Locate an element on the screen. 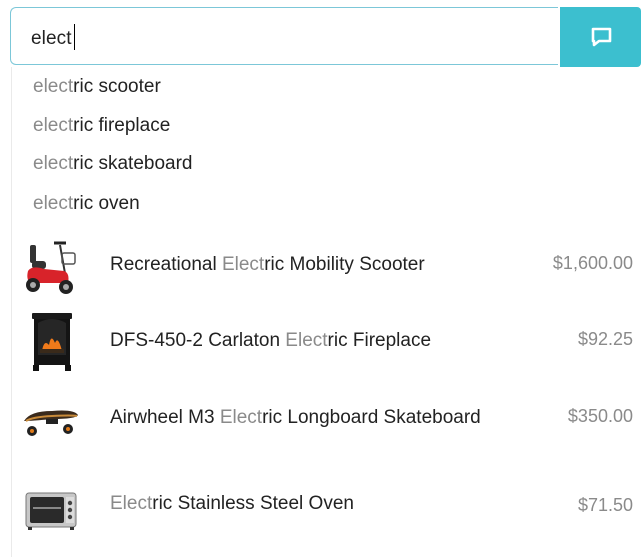 The width and height of the screenshot is (641, 557). mobility-scooter-image is located at coordinates (51, 267).